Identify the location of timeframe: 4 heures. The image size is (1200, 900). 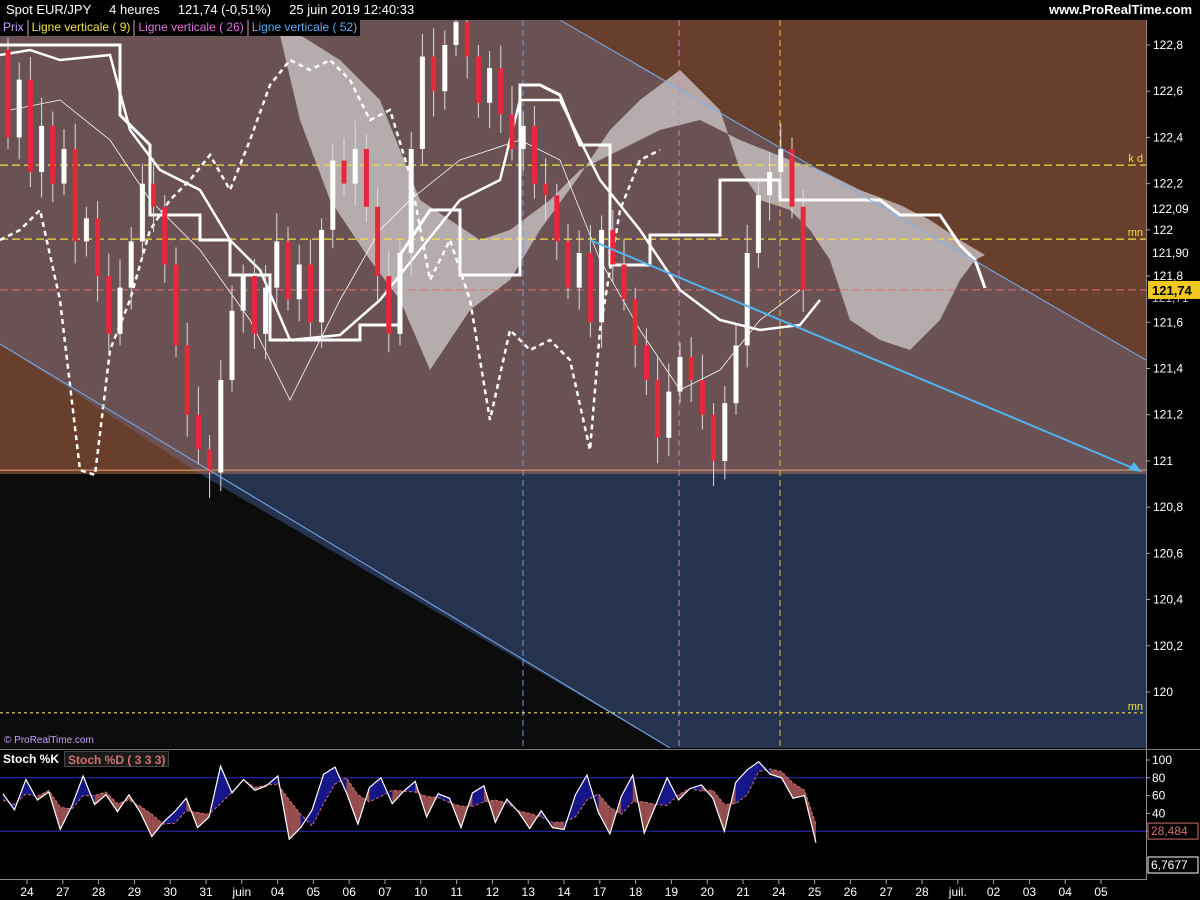
(134, 9).